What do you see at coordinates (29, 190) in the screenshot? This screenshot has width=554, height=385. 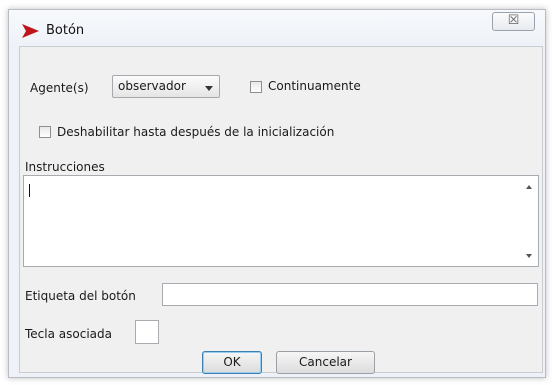 I see `text-caret` at bounding box center [29, 190].